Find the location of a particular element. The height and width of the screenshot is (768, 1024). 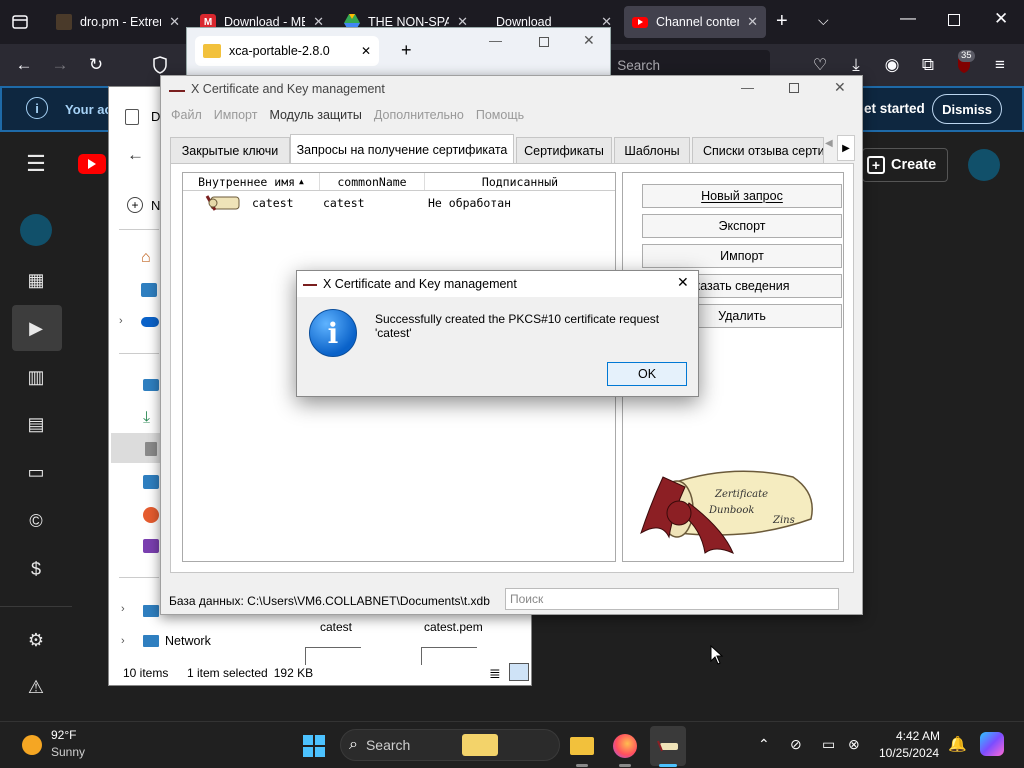

create-button: + Create is located at coordinates (905, 165).